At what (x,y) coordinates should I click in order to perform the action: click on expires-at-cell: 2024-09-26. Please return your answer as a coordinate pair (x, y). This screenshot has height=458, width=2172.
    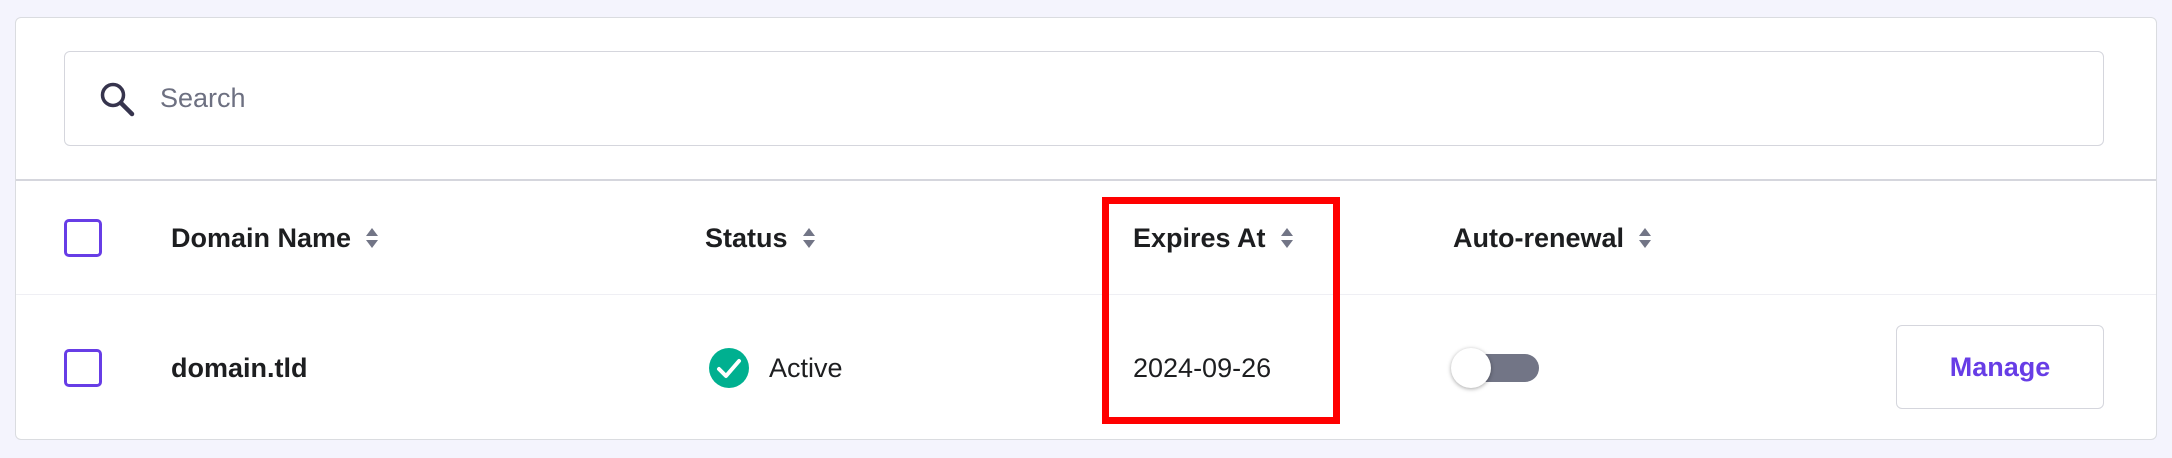
    Looking at the image, I should click on (1202, 367).